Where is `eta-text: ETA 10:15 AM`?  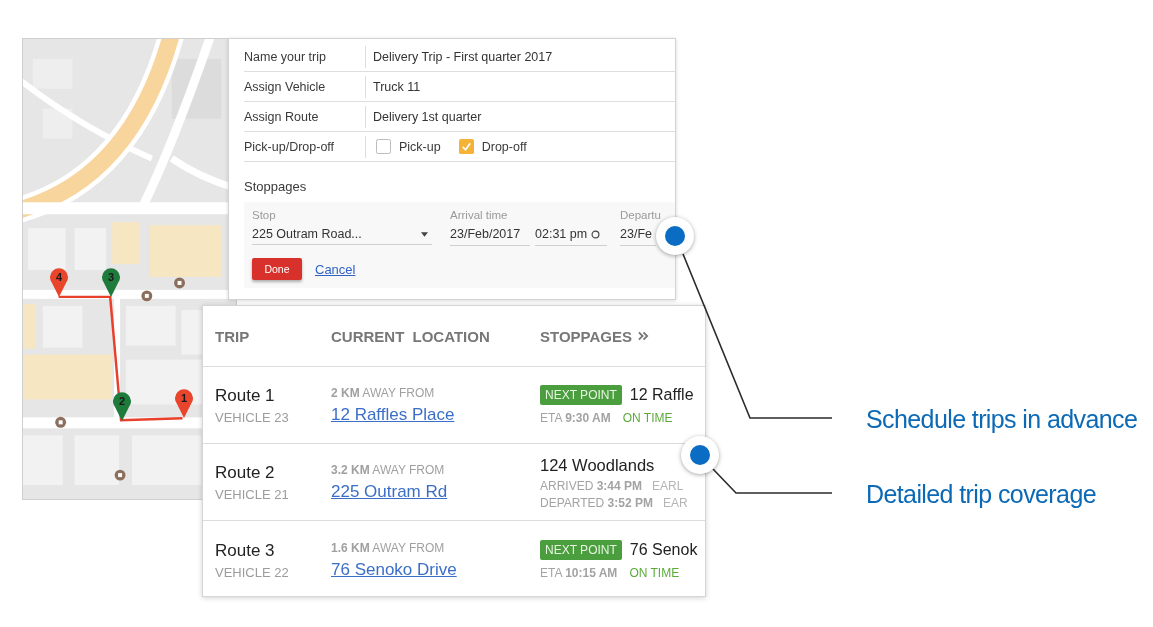 eta-text: ETA 10:15 AM is located at coordinates (579, 573).